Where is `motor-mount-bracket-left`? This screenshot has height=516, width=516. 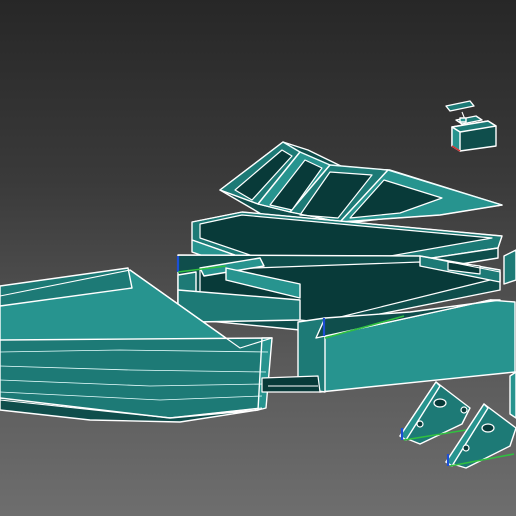
motor-mount-bracket-left is located at coordinates (435, 413).